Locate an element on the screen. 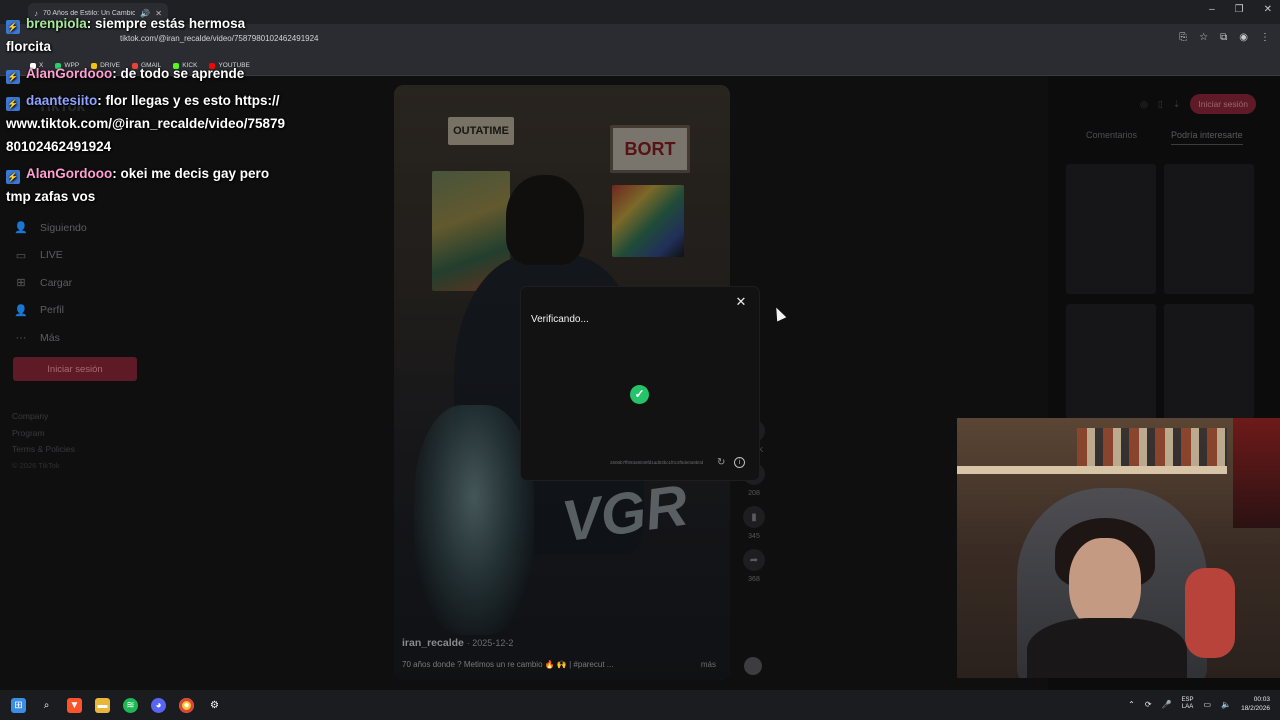  sidebar-item-perfil: 👤 Perfil is located at coordinates (79, 311).